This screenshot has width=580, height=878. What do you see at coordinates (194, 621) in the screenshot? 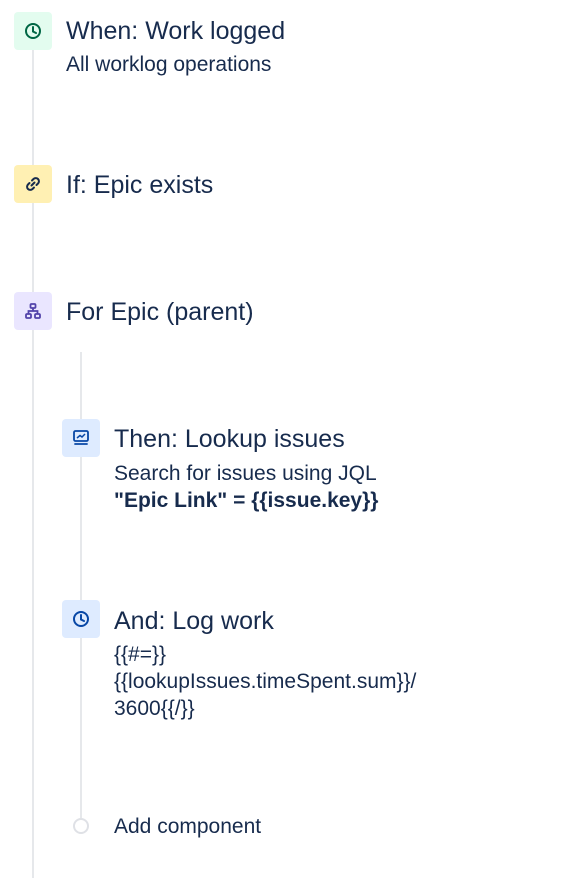
I see `log-work-title: And: Log work` at bounding box center [194, 621].